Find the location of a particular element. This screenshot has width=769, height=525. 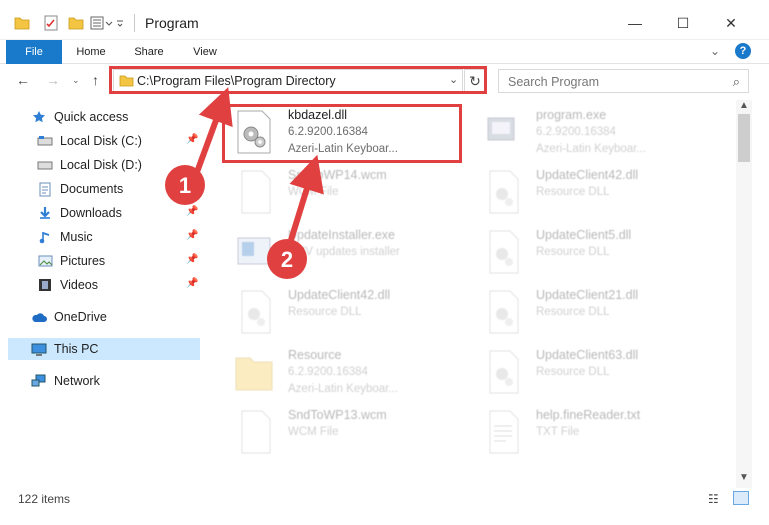

sidebar-item-onedrive: OneDrive is located at coordinates (130, 317).